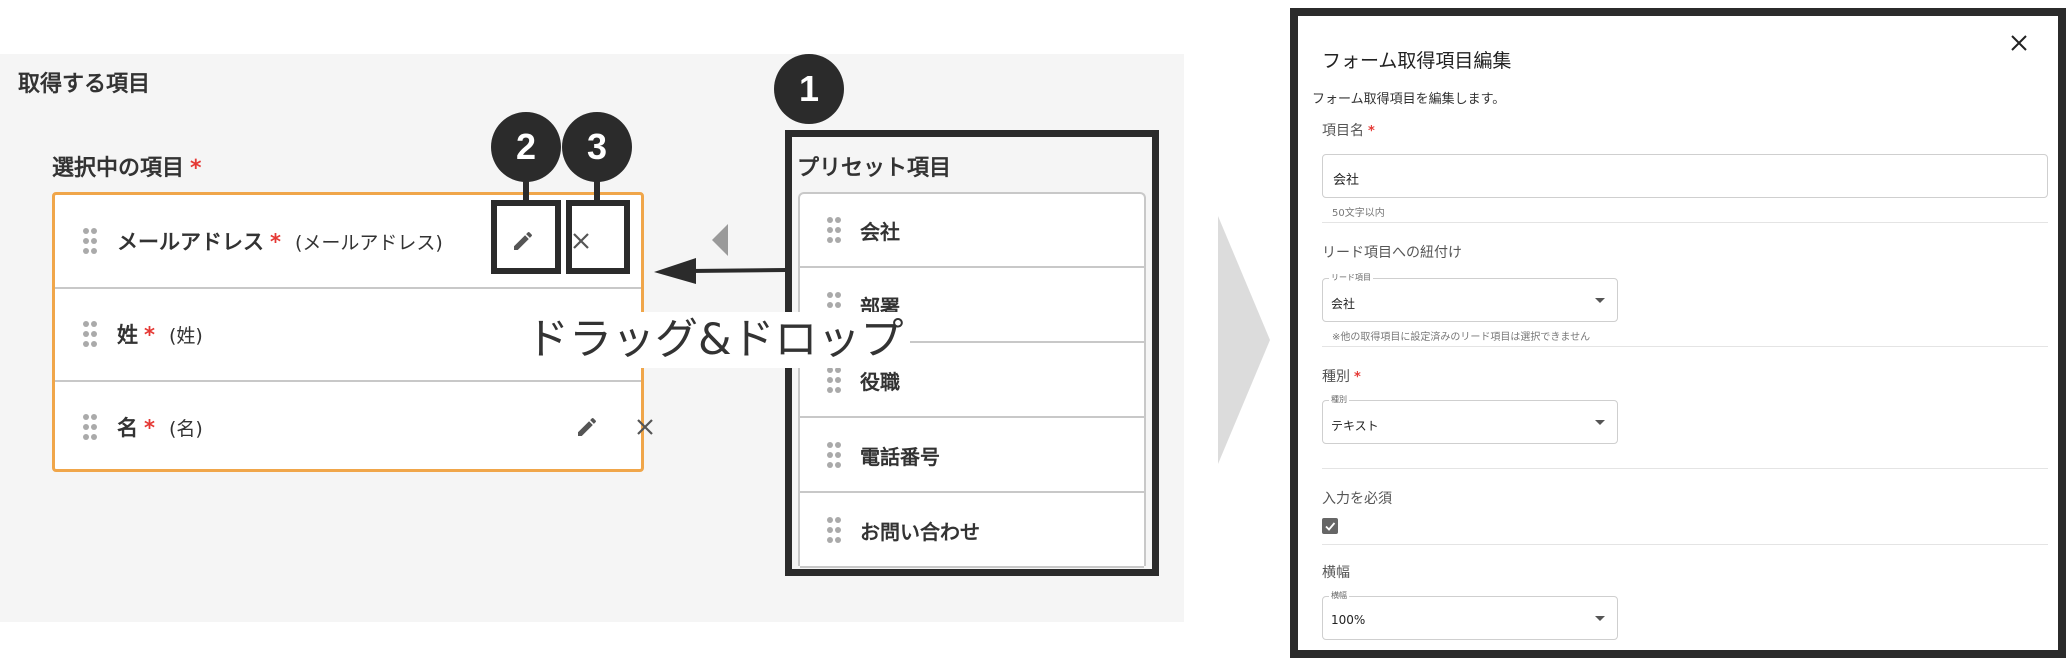  I want to click on selected-items-label-text: 選択中の項目, so click(118, 168).